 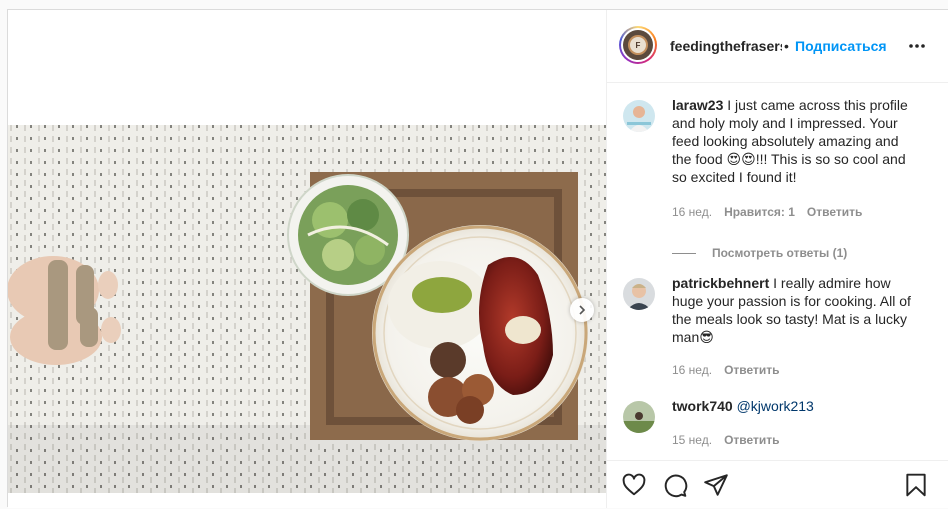 I want to click on view-replies-button: Посмотреть ответы (1), so click(x=759, y=253).